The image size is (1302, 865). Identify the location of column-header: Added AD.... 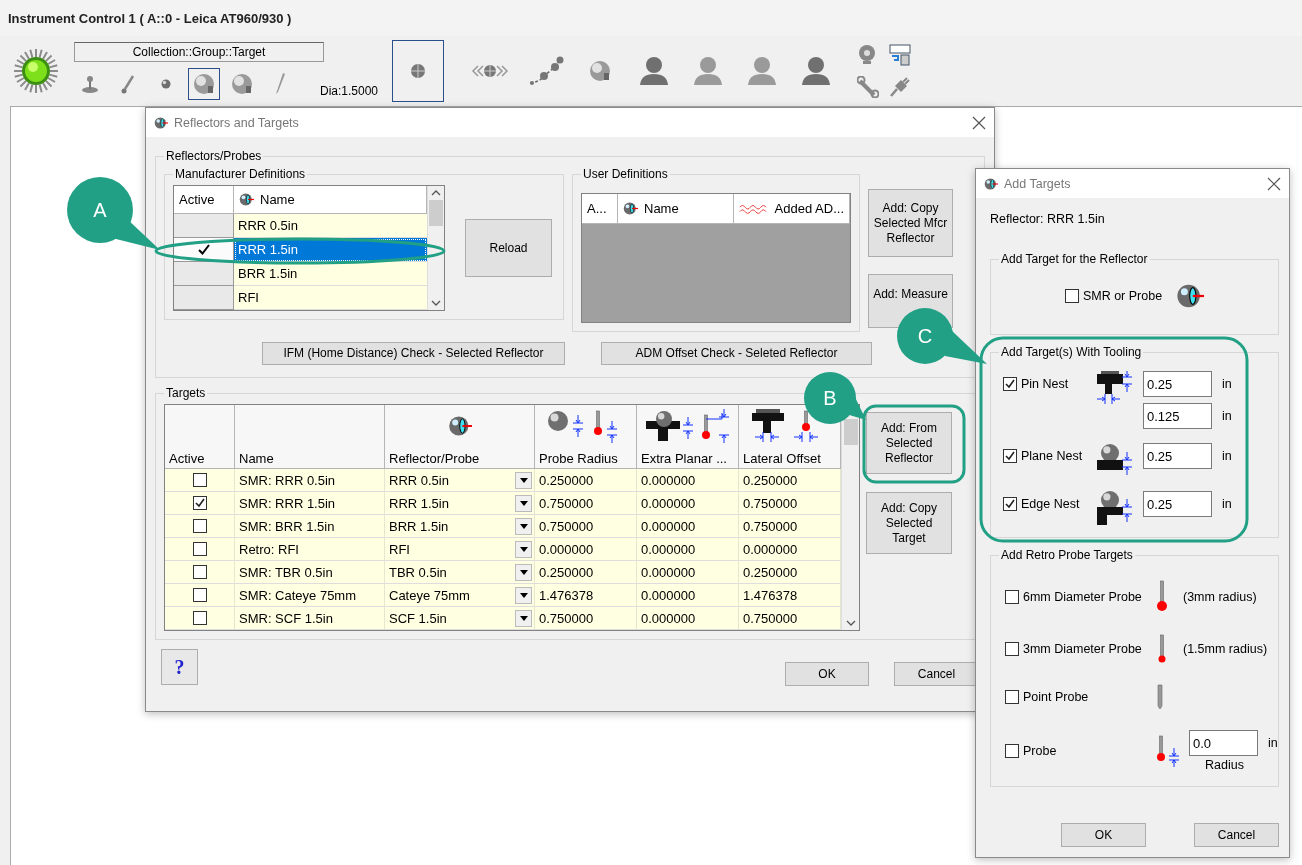
(792, 209).